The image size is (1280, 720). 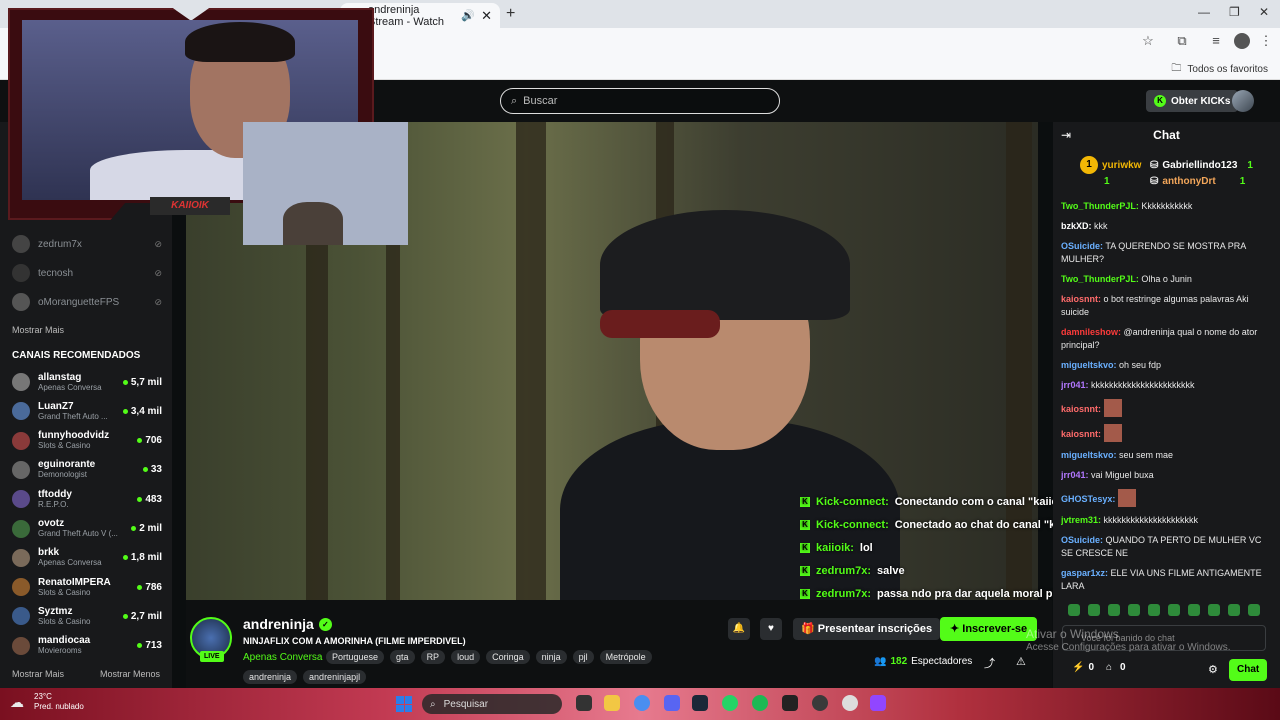 I want to click on app-icon, so click(x=850, y=703).